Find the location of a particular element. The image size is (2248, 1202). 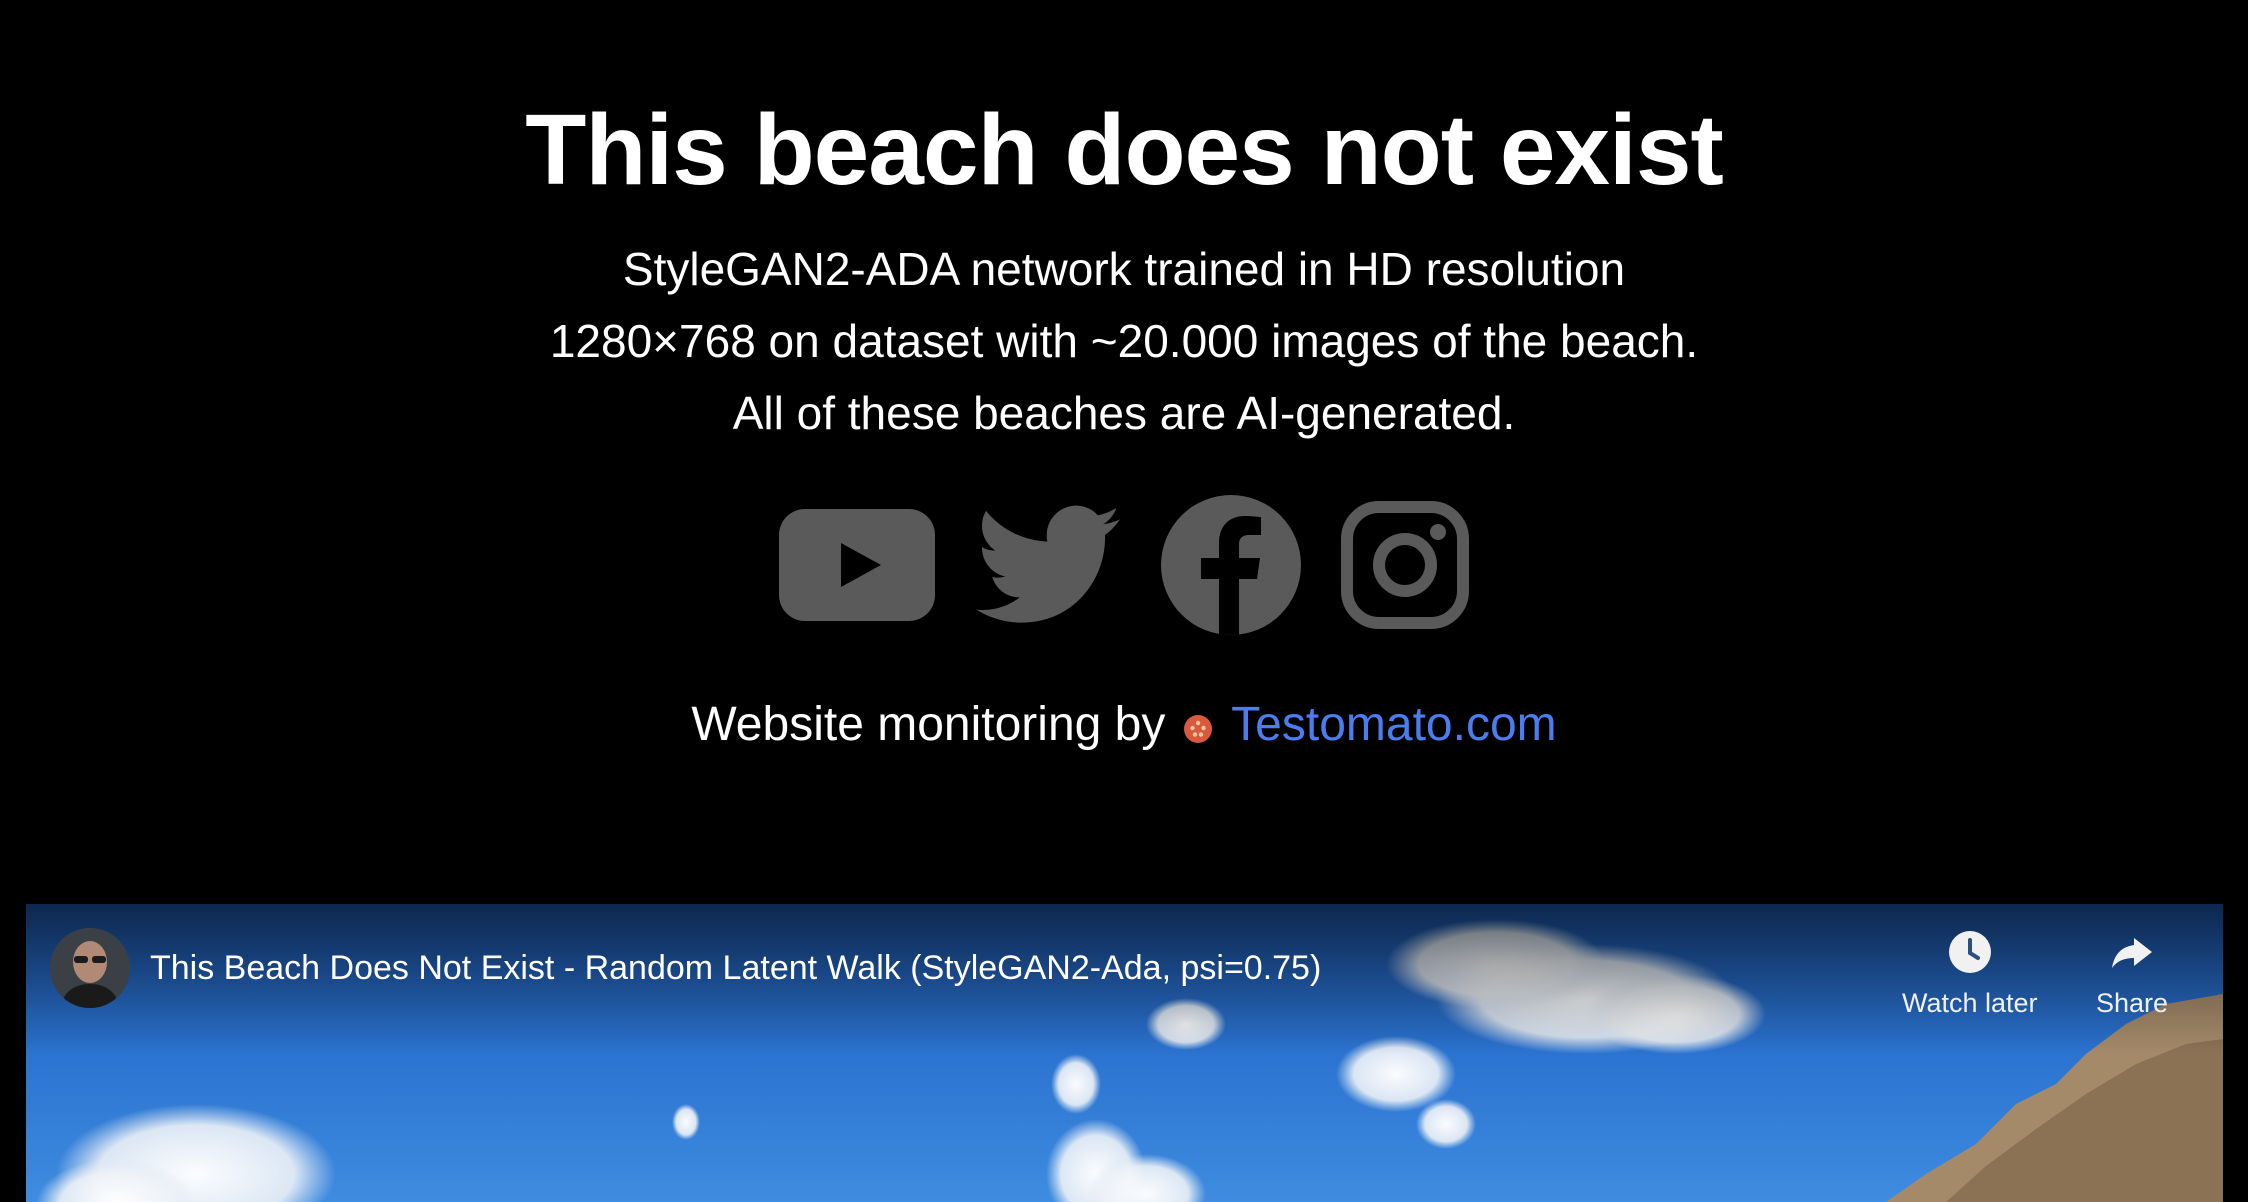

share-button: Share is located at coordinates (2132, 973).